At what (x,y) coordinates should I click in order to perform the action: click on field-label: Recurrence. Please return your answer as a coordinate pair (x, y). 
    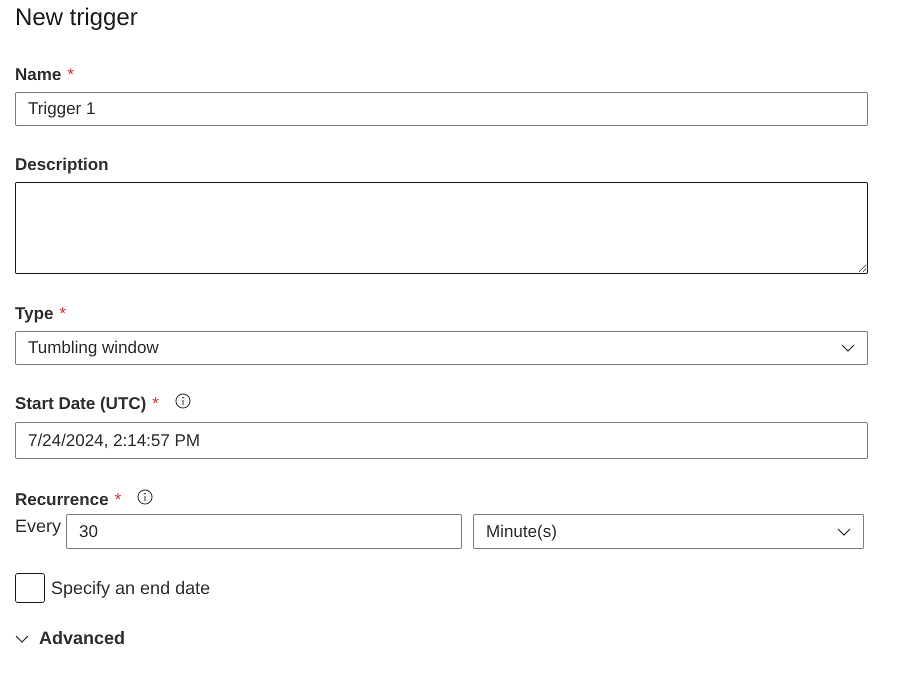
    Looking at the image, I should click on (62, 500).